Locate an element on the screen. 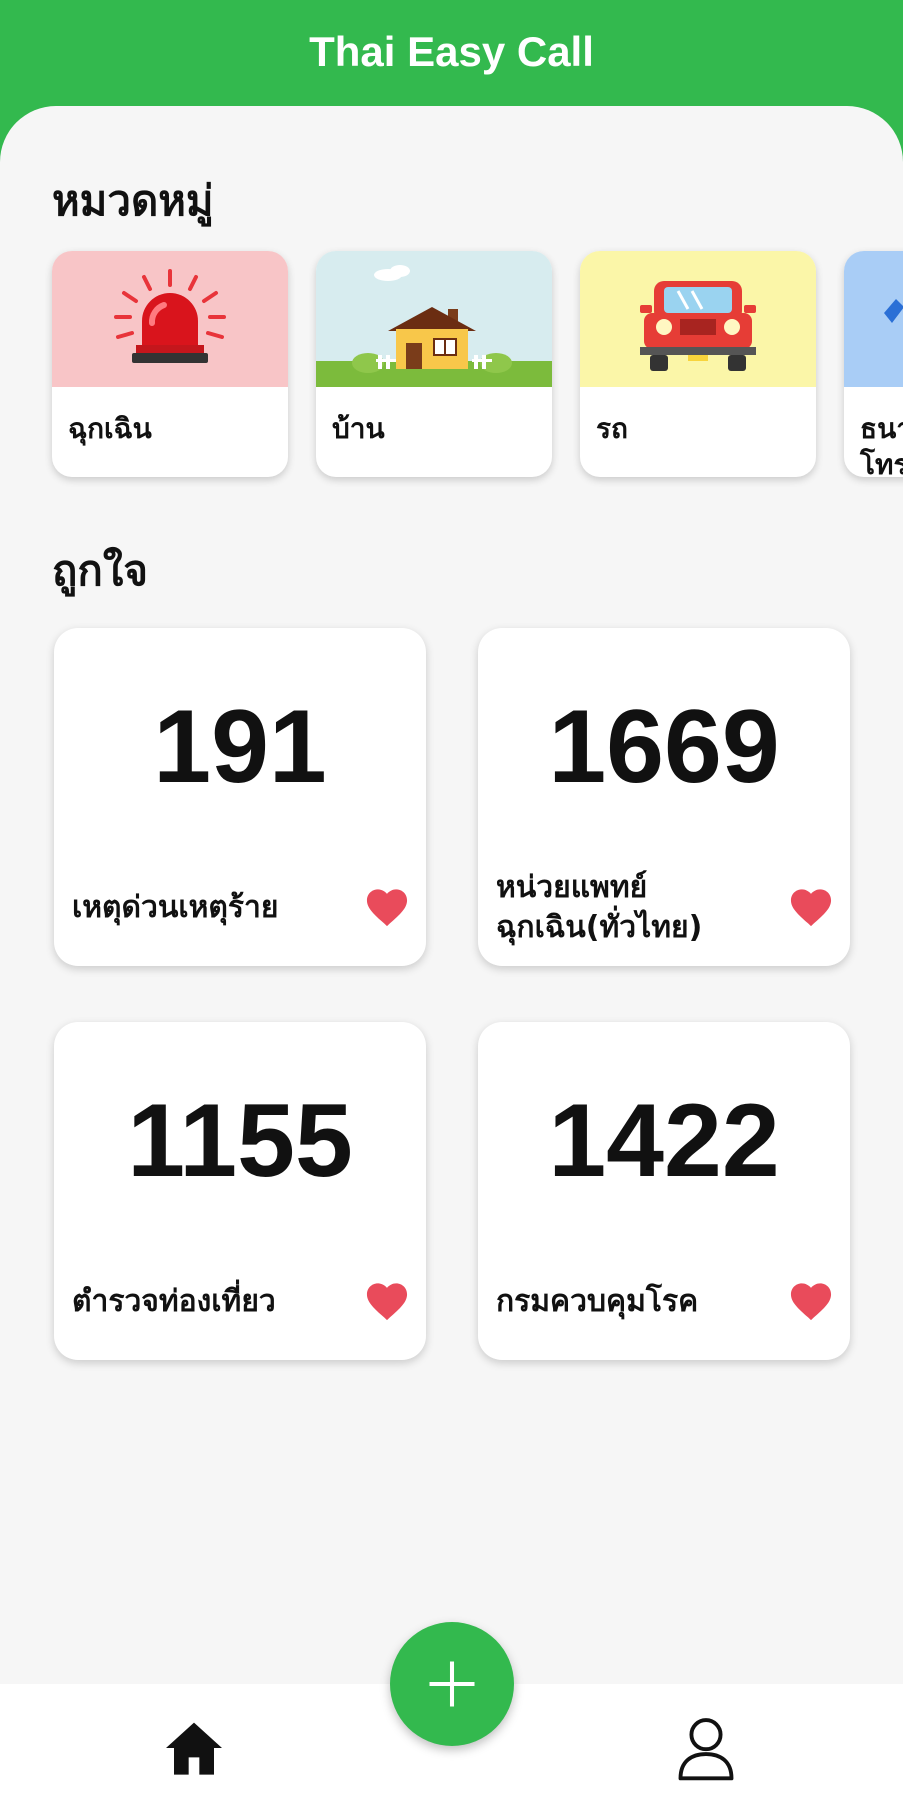 The height and width of the screenshot is (1806, 903). home-icon is located at coordinates (194, 1748).